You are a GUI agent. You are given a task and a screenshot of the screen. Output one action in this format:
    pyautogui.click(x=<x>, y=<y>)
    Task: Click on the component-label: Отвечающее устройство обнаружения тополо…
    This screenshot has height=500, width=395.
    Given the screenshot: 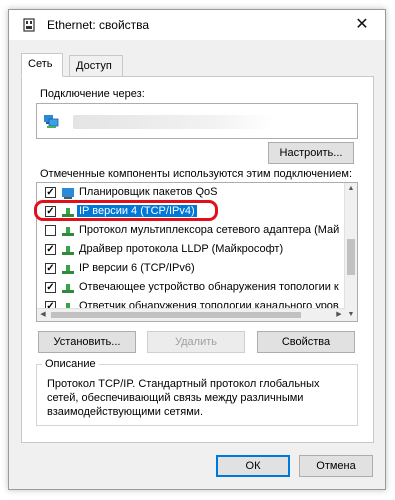 What is the action you would take?
    pyautogui.click(x=209, y=287)
    